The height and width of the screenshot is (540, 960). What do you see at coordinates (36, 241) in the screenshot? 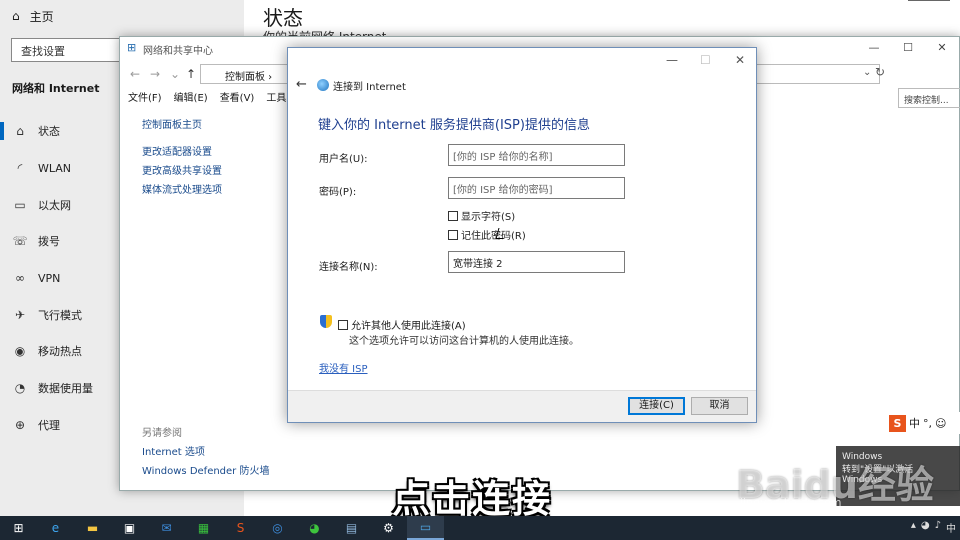
I see `nav-item-dialup: ☏ 拨号` at bounding box center [36, 241].